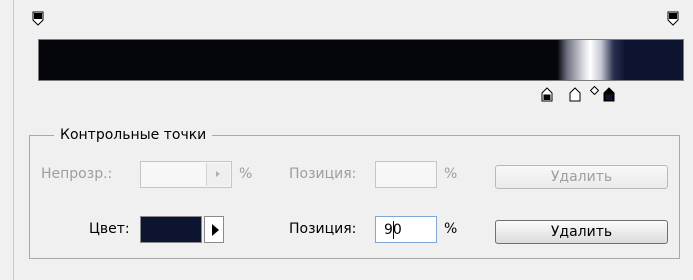 The width and height of the screenshot is (693, 280). What do you see at coordinates (406, 229) in the screenshot?
I see `color-position-input: 90` at bounding box center [406, 229].